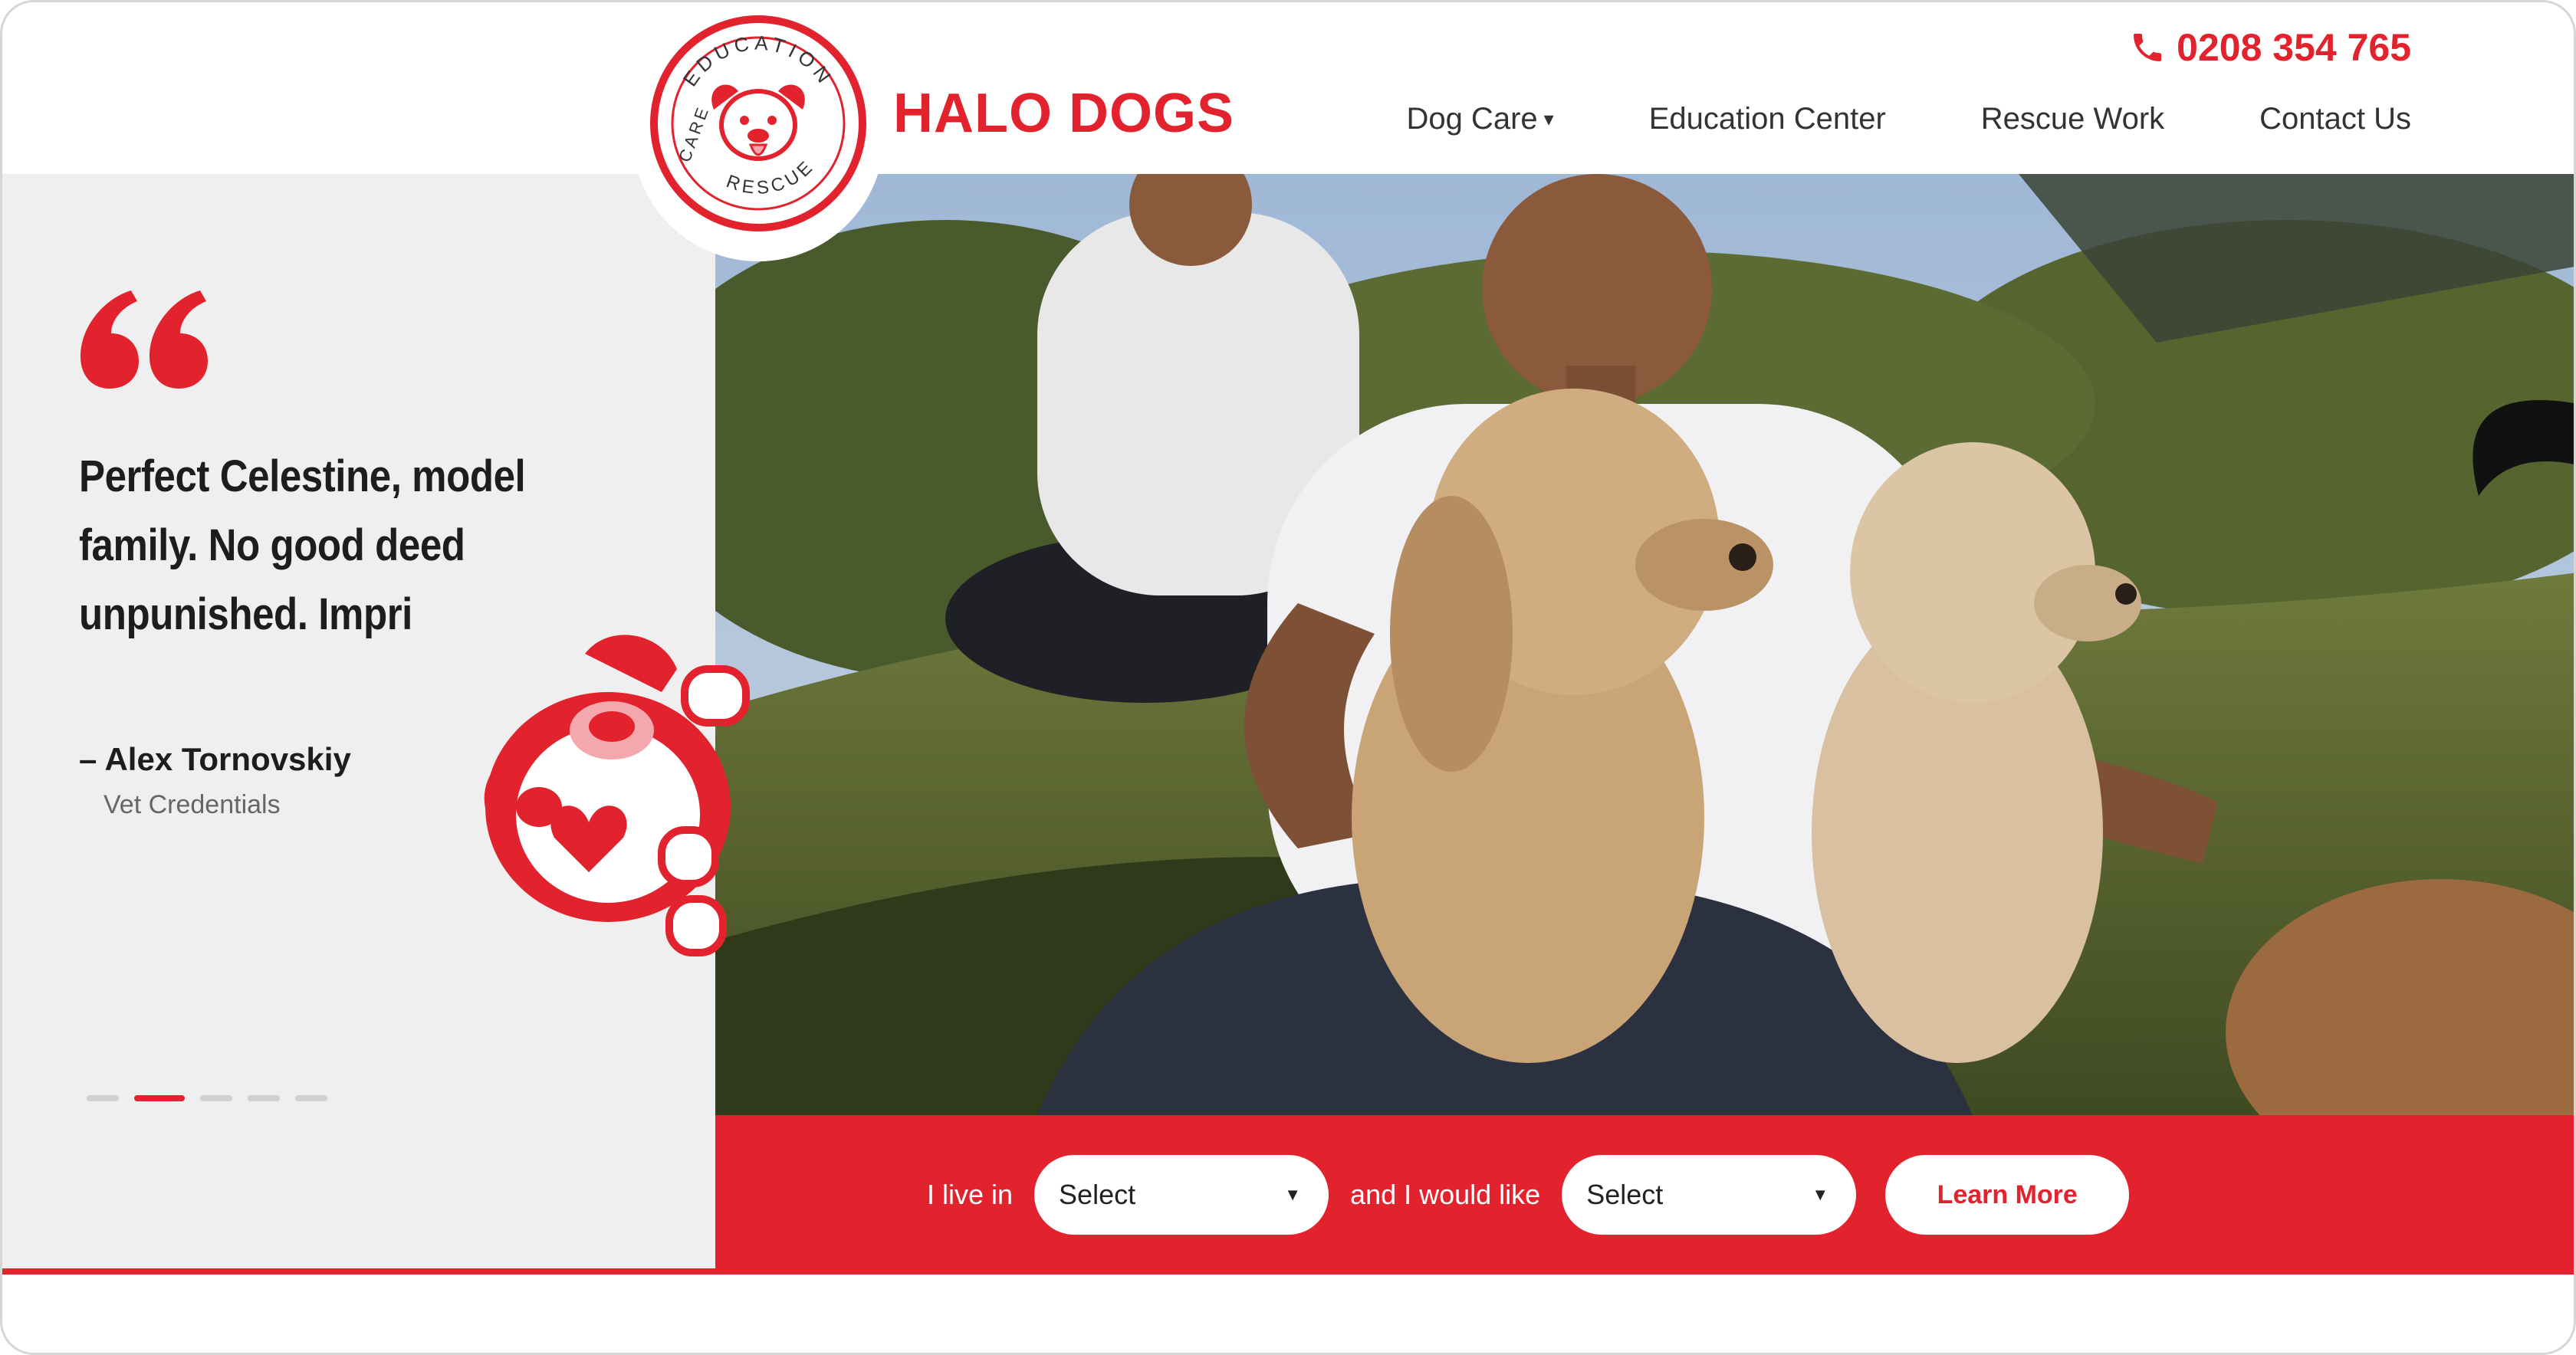 The width and height of the screenshot is (2576, 1355). What do you see at coordinates (617, 796) in the screenshot?
I see `mascot-dog-icon` at bounding box center [617, 796].